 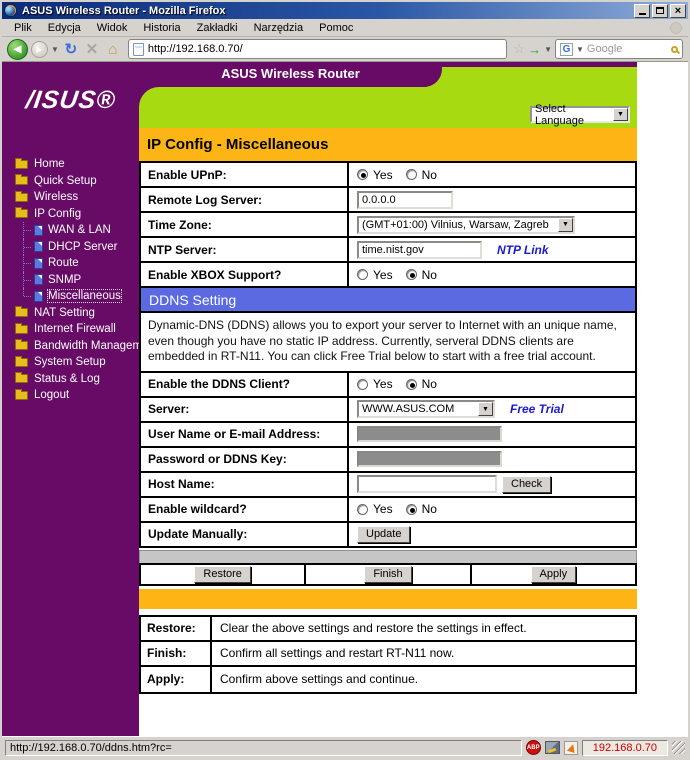 I want to click on ntp-link: NTP Link, so click(x=523, y=250).